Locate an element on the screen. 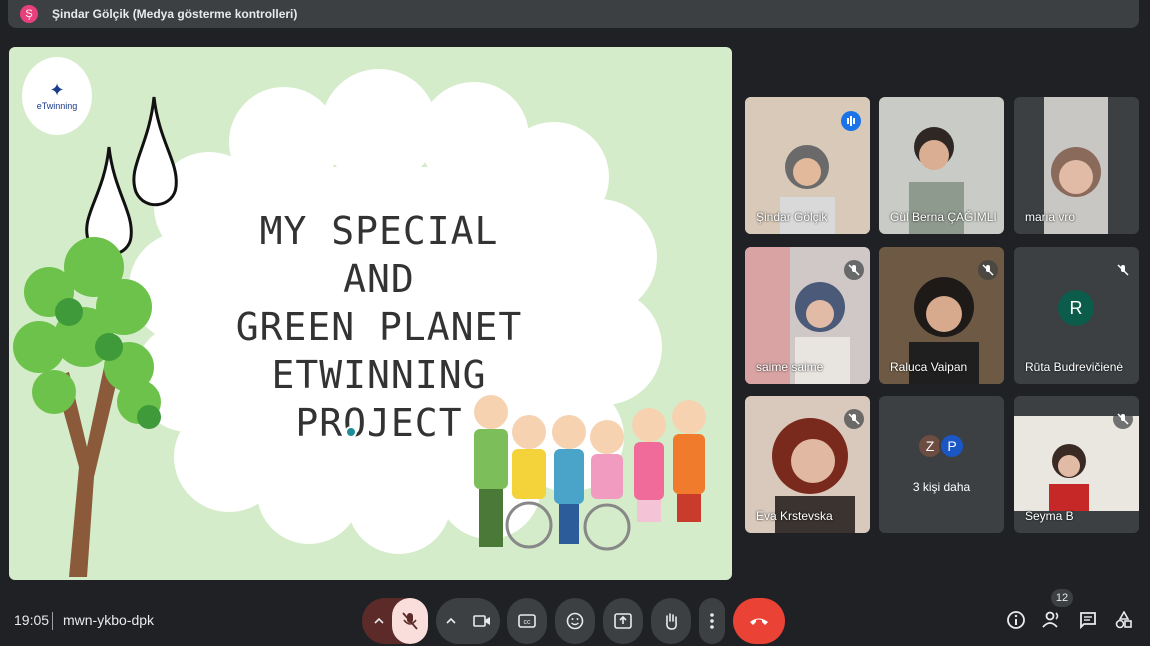 The width and height of the screenshot is (1150, 646). participant-name: maria vro is located at coordinates (1050, 217).